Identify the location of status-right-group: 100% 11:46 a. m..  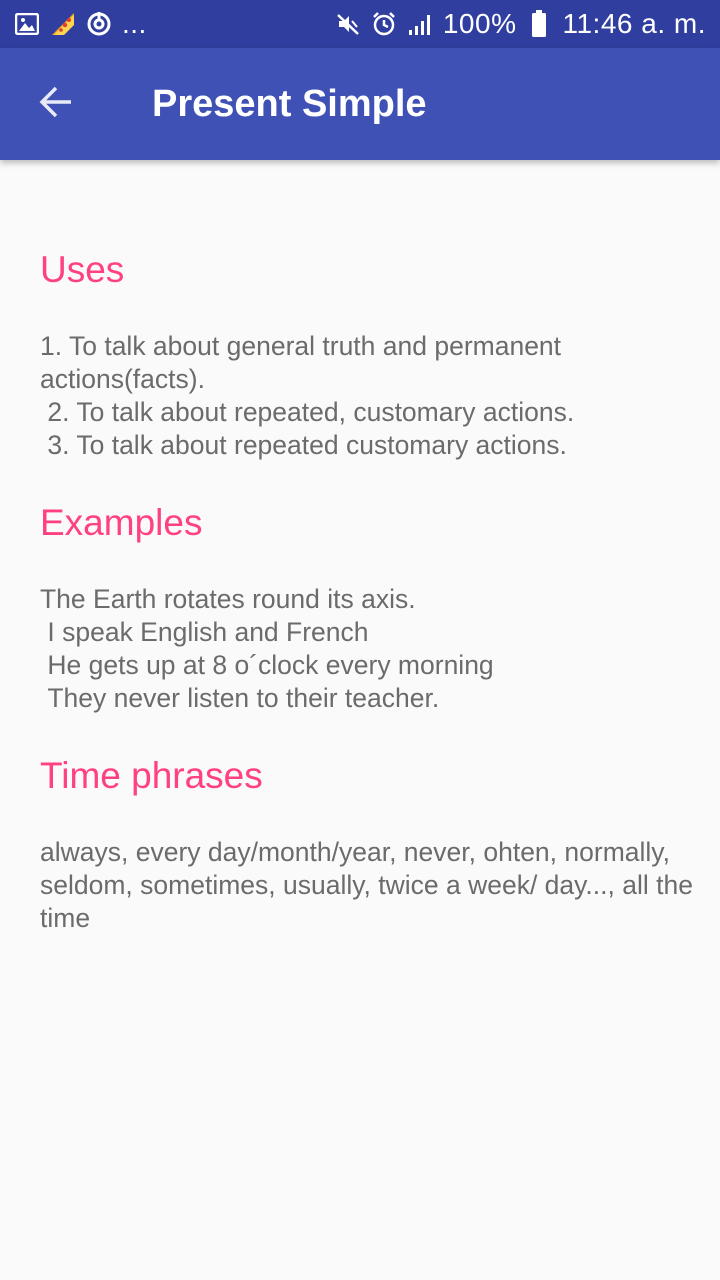
(520, 24).